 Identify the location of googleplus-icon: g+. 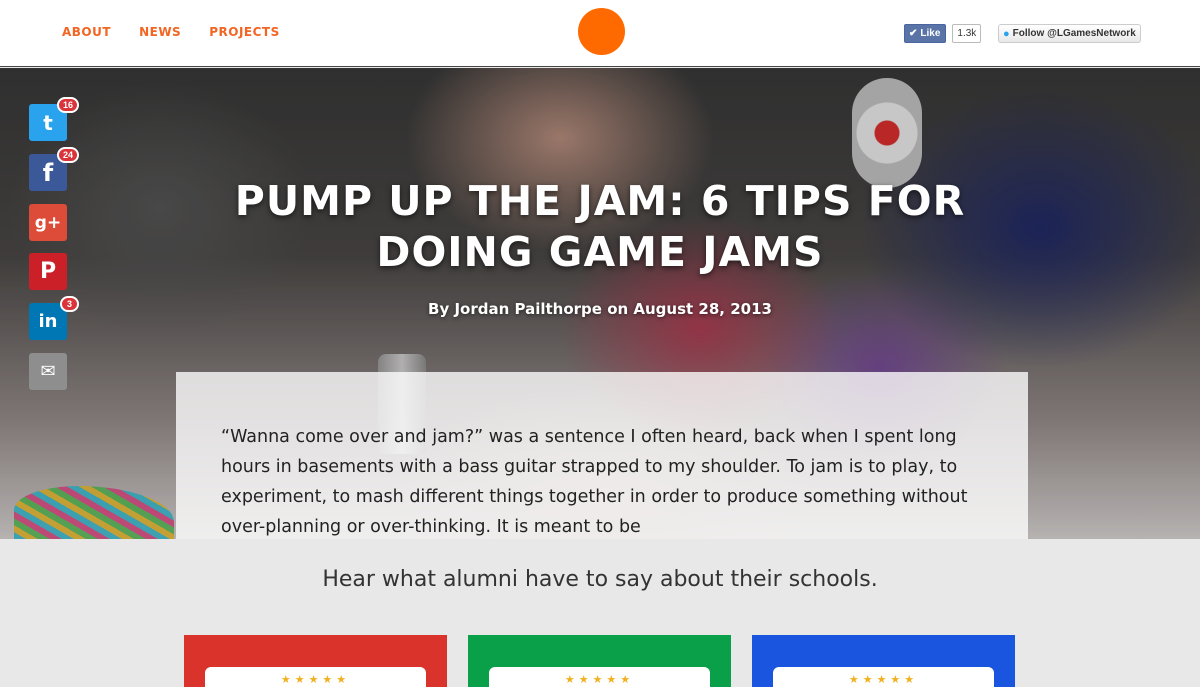
(48, 222).